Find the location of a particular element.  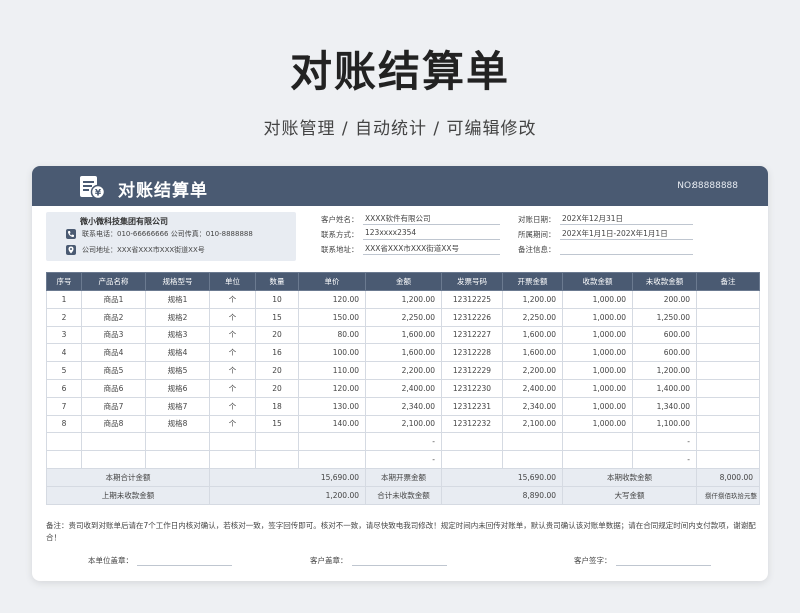

table-cell: 12312230 is located at coordinates (472, 388).